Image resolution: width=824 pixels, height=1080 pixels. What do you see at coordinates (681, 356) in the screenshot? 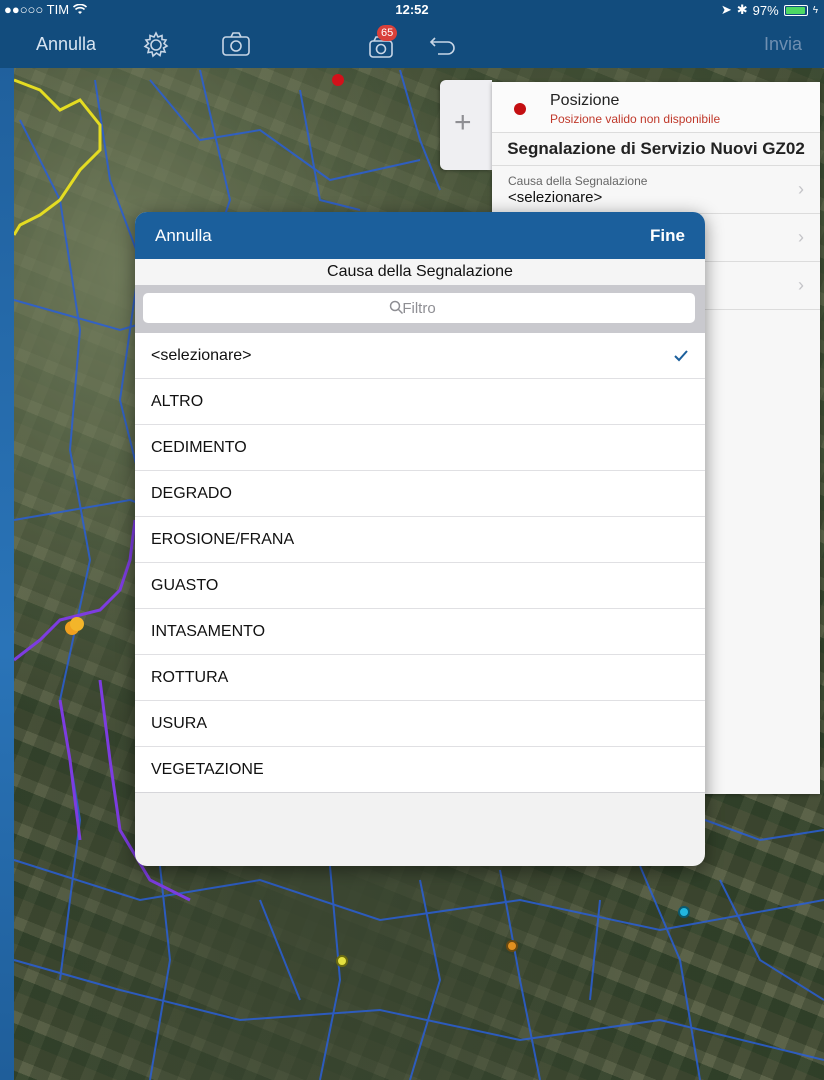
I see `checkmark-icon` at bounding box center [681, 356].